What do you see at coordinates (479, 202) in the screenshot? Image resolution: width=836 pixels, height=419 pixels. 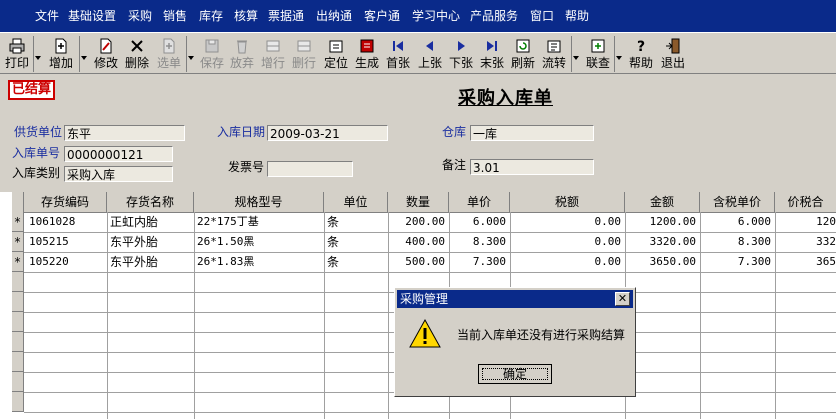 I see `col-price: 单价` at bounding box center [479, 202].